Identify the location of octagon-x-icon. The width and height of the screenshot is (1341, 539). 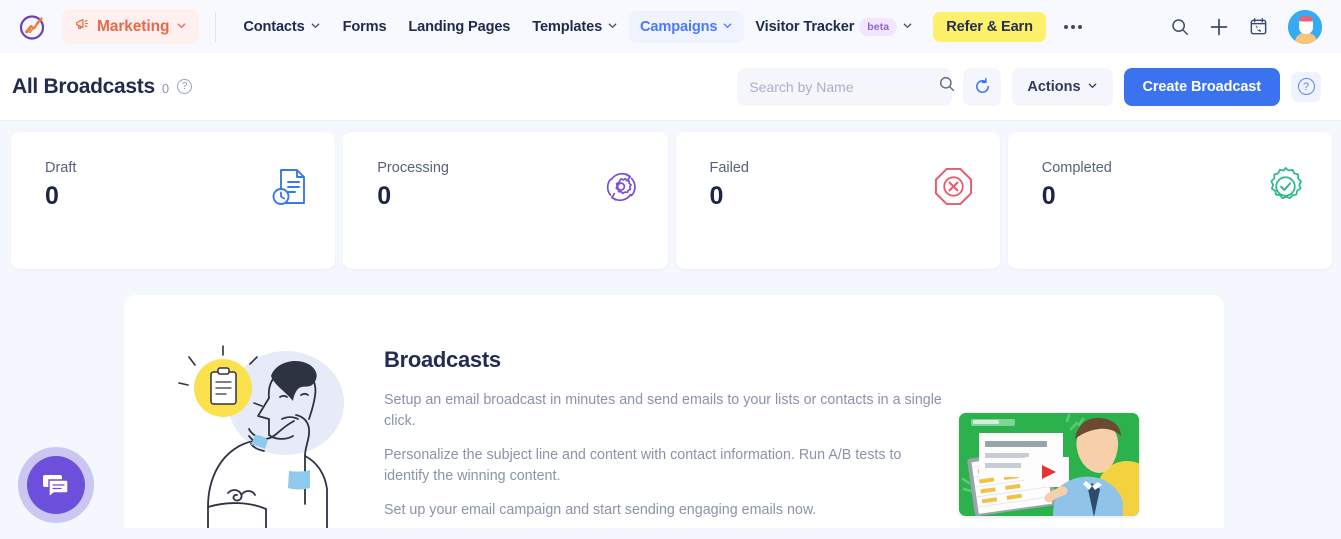
(953, 189).